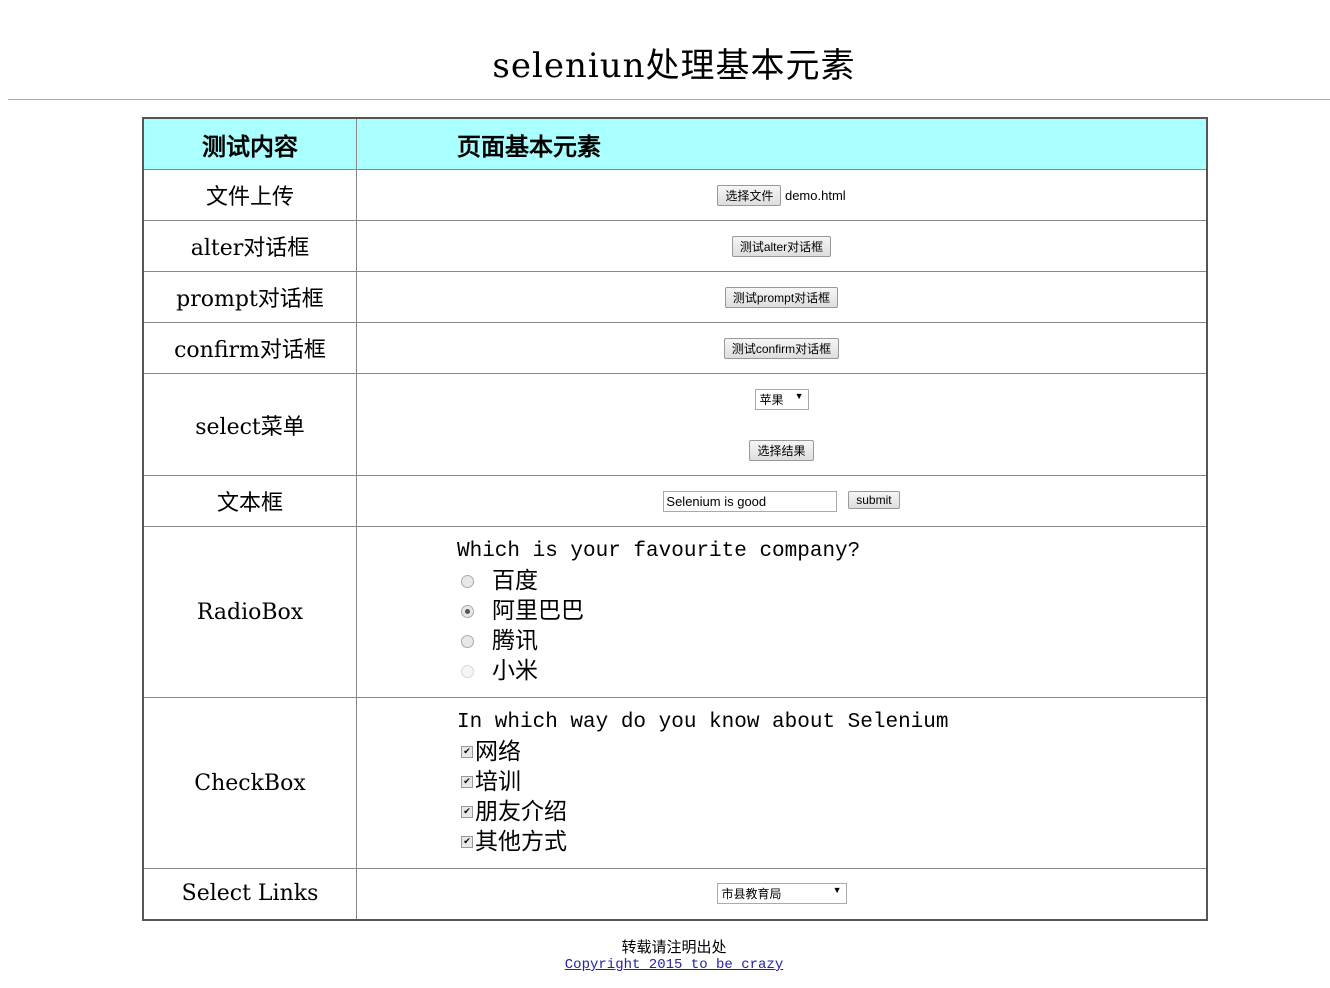  What do you see at coordinates (249, 612) in the screenshot?
I see `row-label: RadioBox` at bounding box center [249, 612].